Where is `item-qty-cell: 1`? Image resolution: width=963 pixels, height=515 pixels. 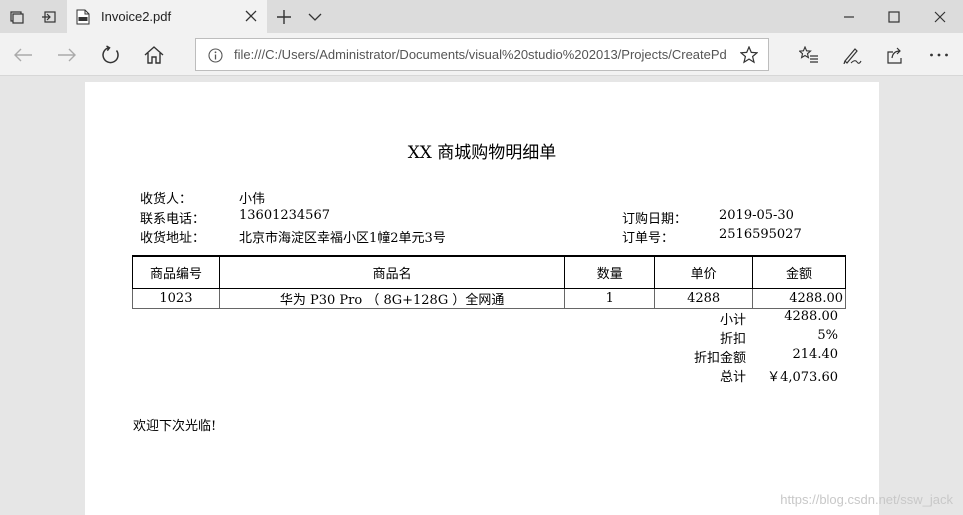 item-qty-cell: 1 is located at coordinates (610, 298).